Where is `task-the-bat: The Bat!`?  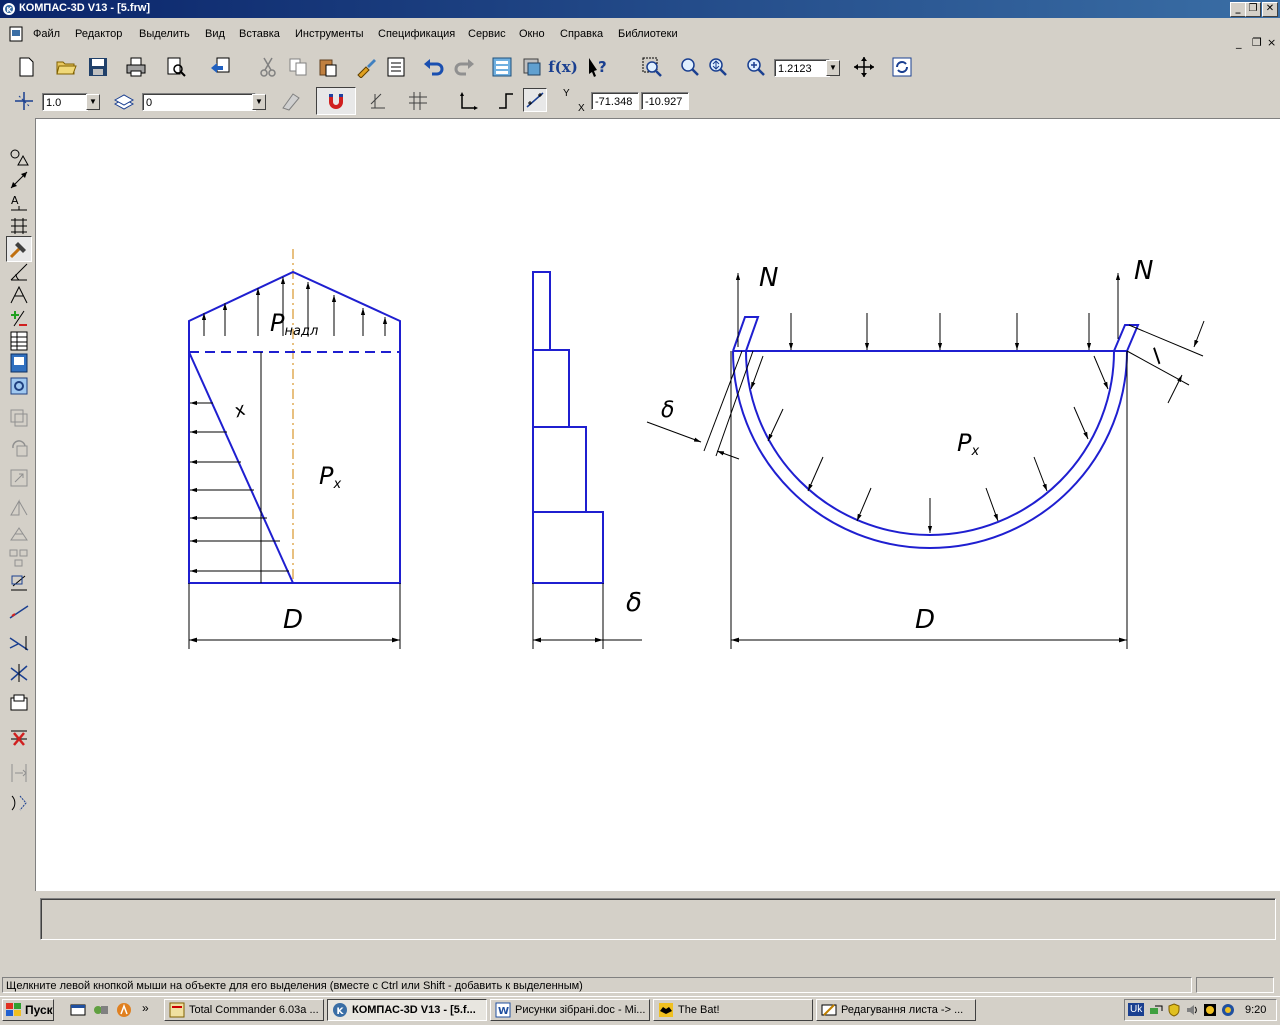 task-the-bat: The Bat! is located at coordinates (733, 1010).